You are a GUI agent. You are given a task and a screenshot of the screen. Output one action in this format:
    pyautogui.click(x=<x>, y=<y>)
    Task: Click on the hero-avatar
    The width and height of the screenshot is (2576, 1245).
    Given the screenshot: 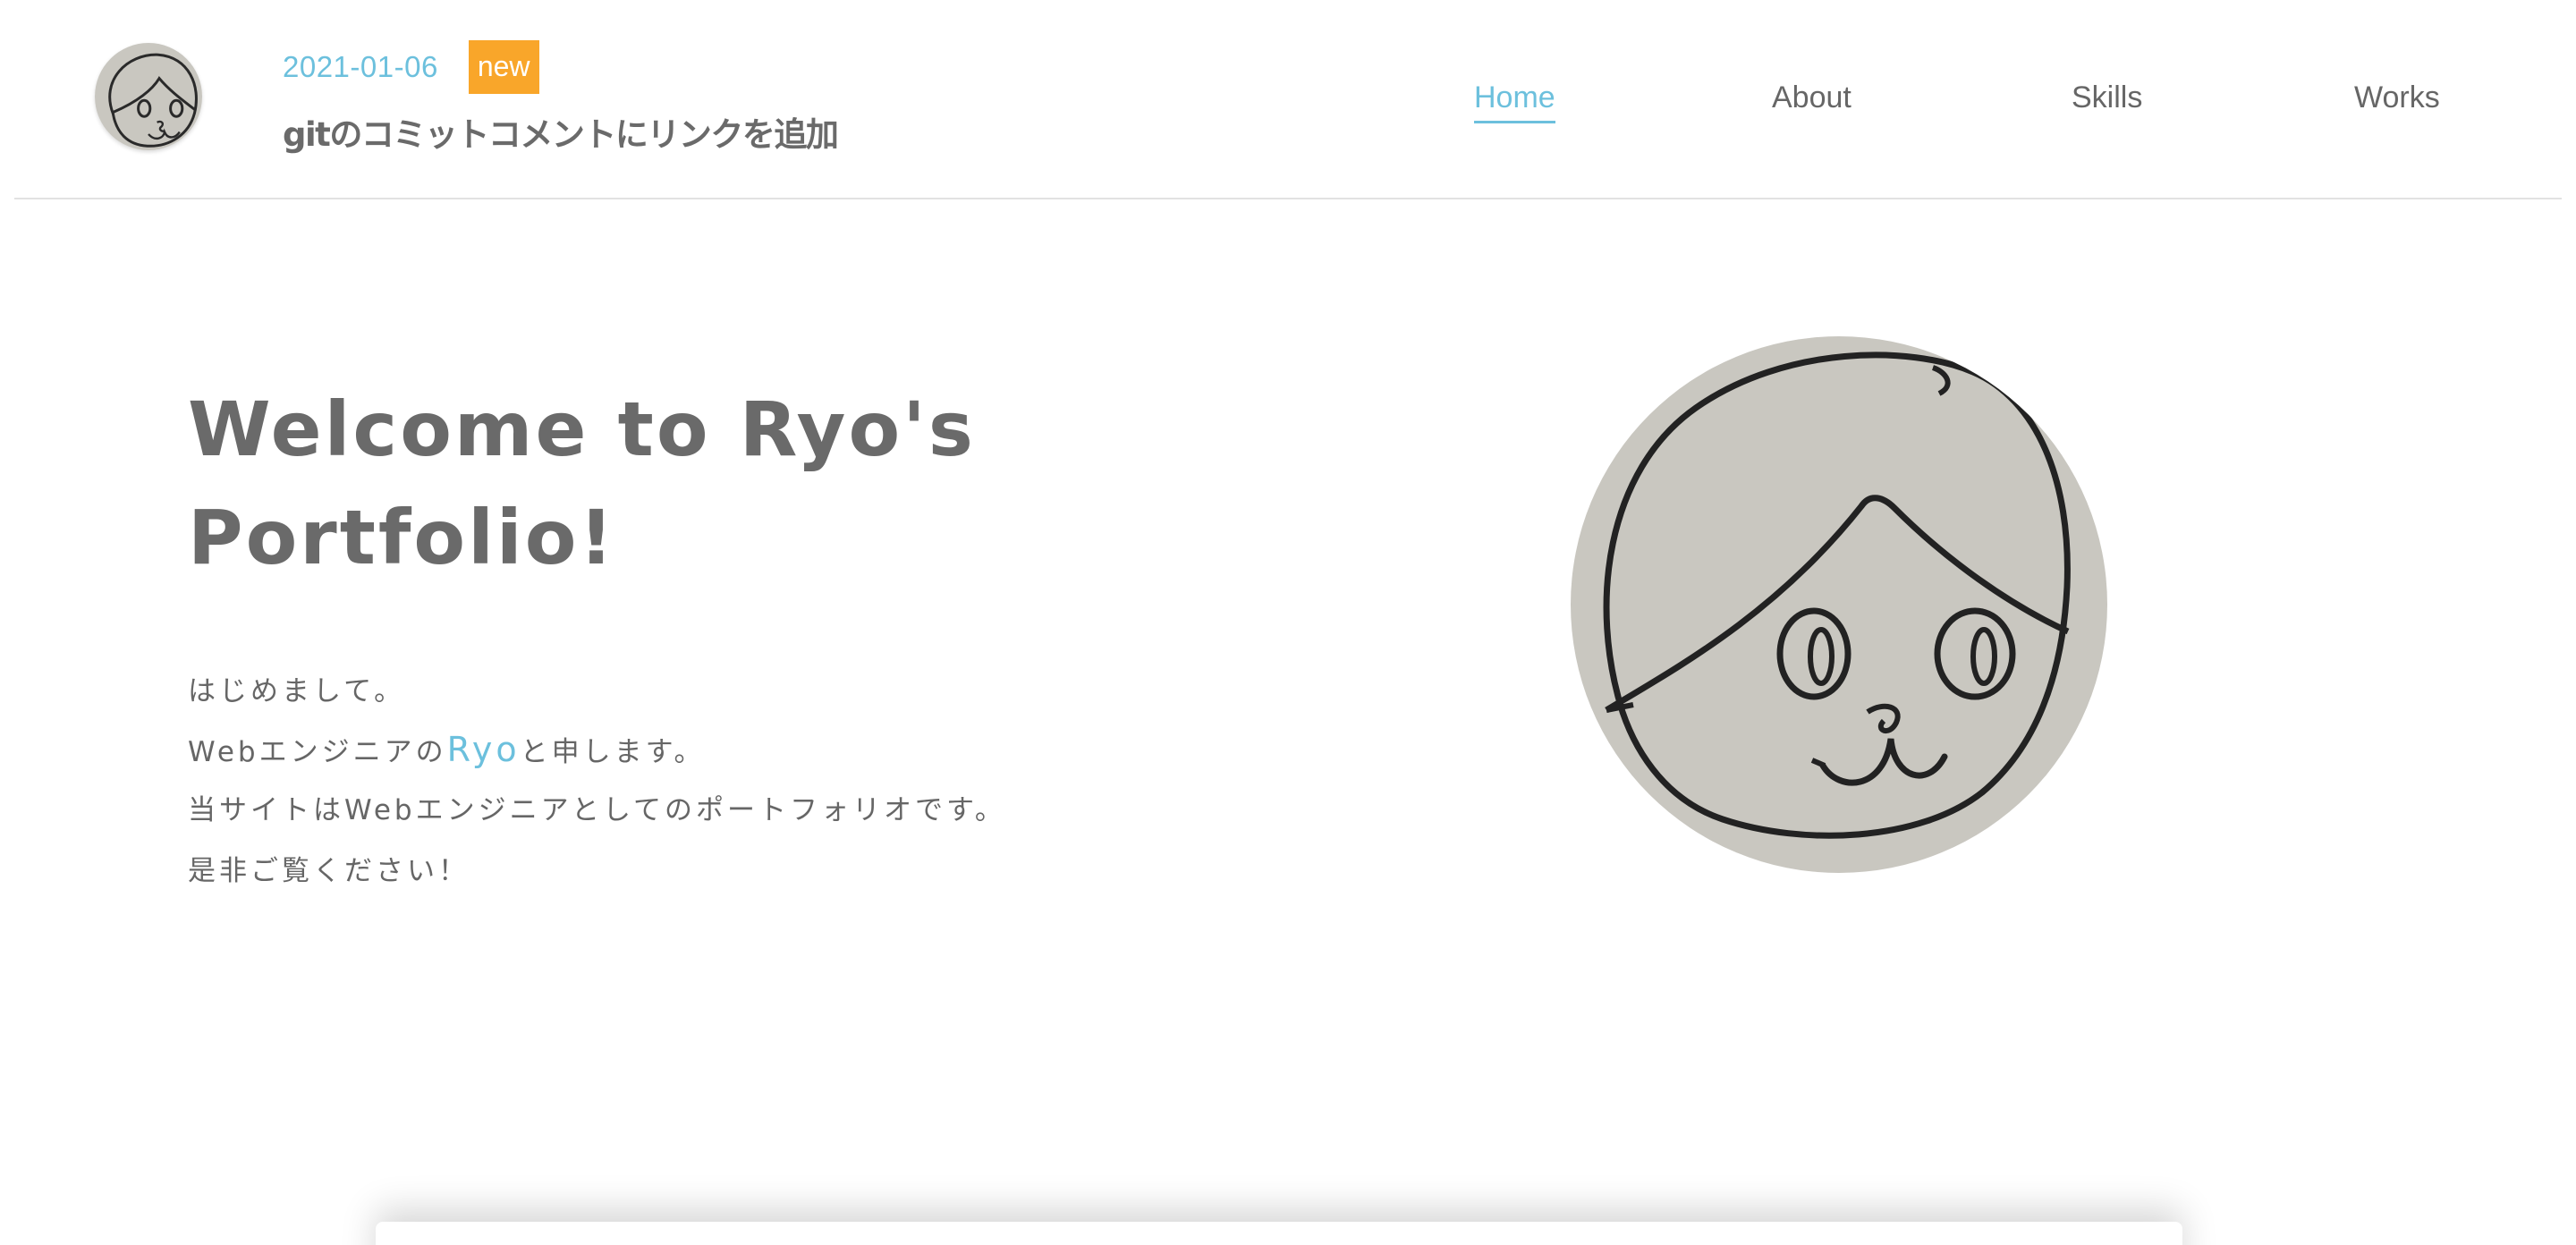 What is the action you would take?
    pyautogui.click(x=1839, y=604)
    